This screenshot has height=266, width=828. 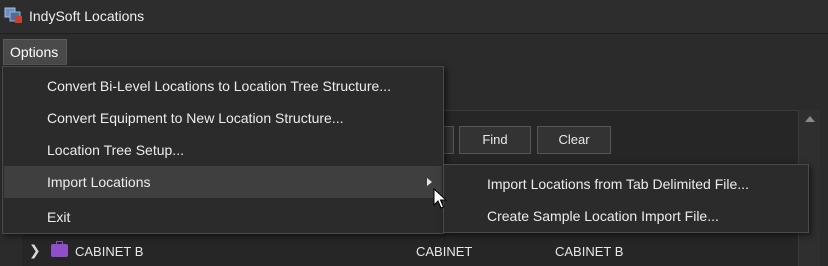 What do you see at coordinates (87, 16) in the screenshot?
I see `window-title: IndySoft Locations` at bounding box center [87, 16].